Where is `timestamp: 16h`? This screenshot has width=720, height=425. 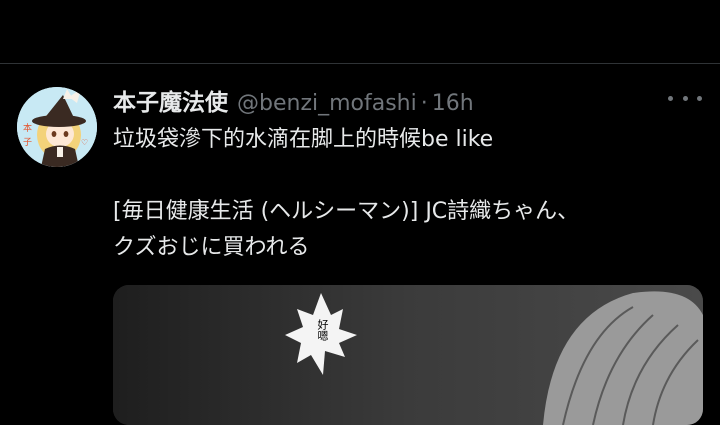
timestamp: 16h is located at coordinates (453, 103).